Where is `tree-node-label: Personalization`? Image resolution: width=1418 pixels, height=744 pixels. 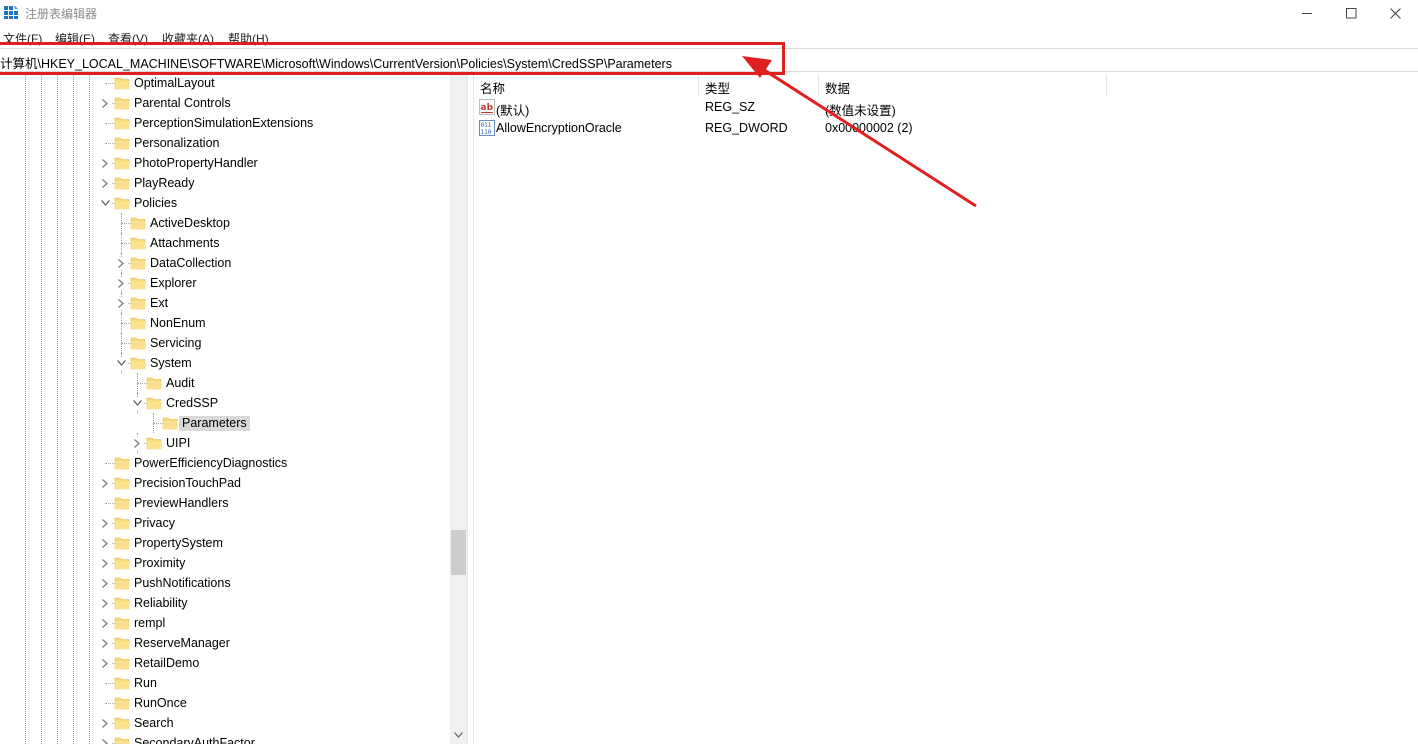
tree-node-label: Personalization is located at coordinates (176, 143).